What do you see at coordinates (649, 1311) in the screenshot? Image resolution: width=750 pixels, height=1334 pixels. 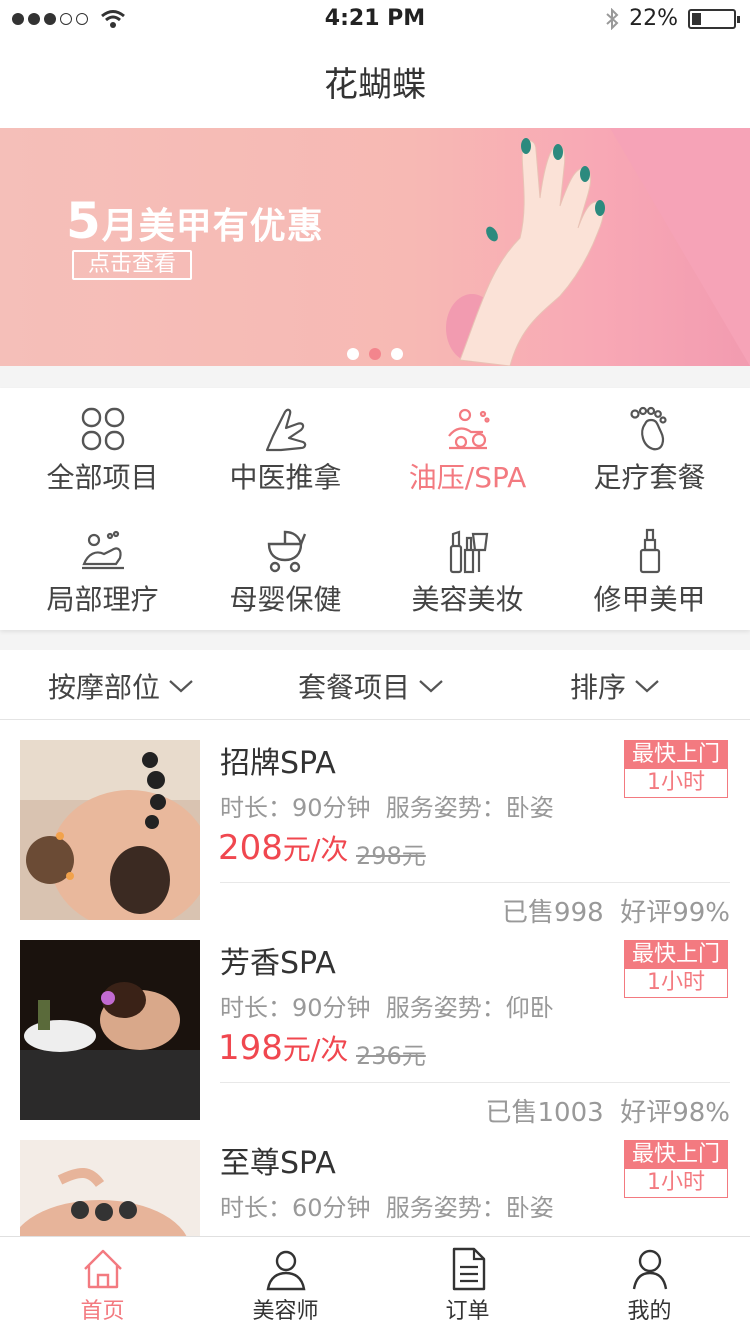 I see `tab-label: 我的` at bounding box center [649, 1311].